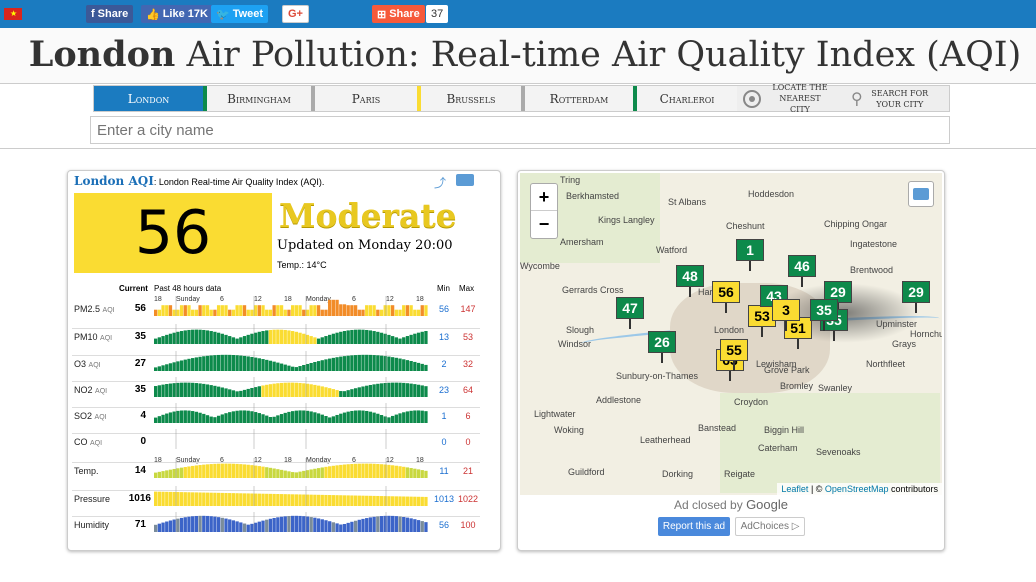 The width and height of the screenshot is (1036, 582). Describe the element at coordinates (685, 98) in the screenshot. I see `tab-charleroi: Charleroi` at that location.